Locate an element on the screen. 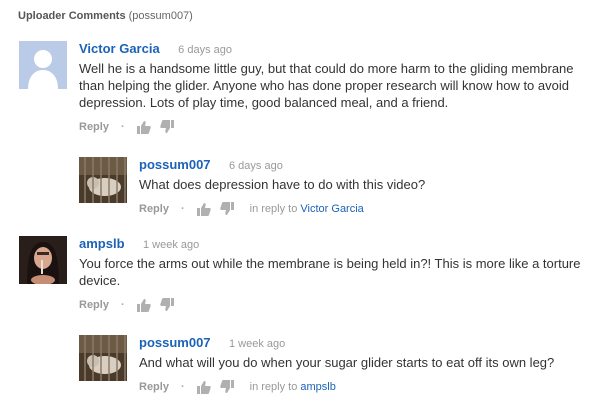  uploader-name: (possum007) is located at coordinates (160, 16).